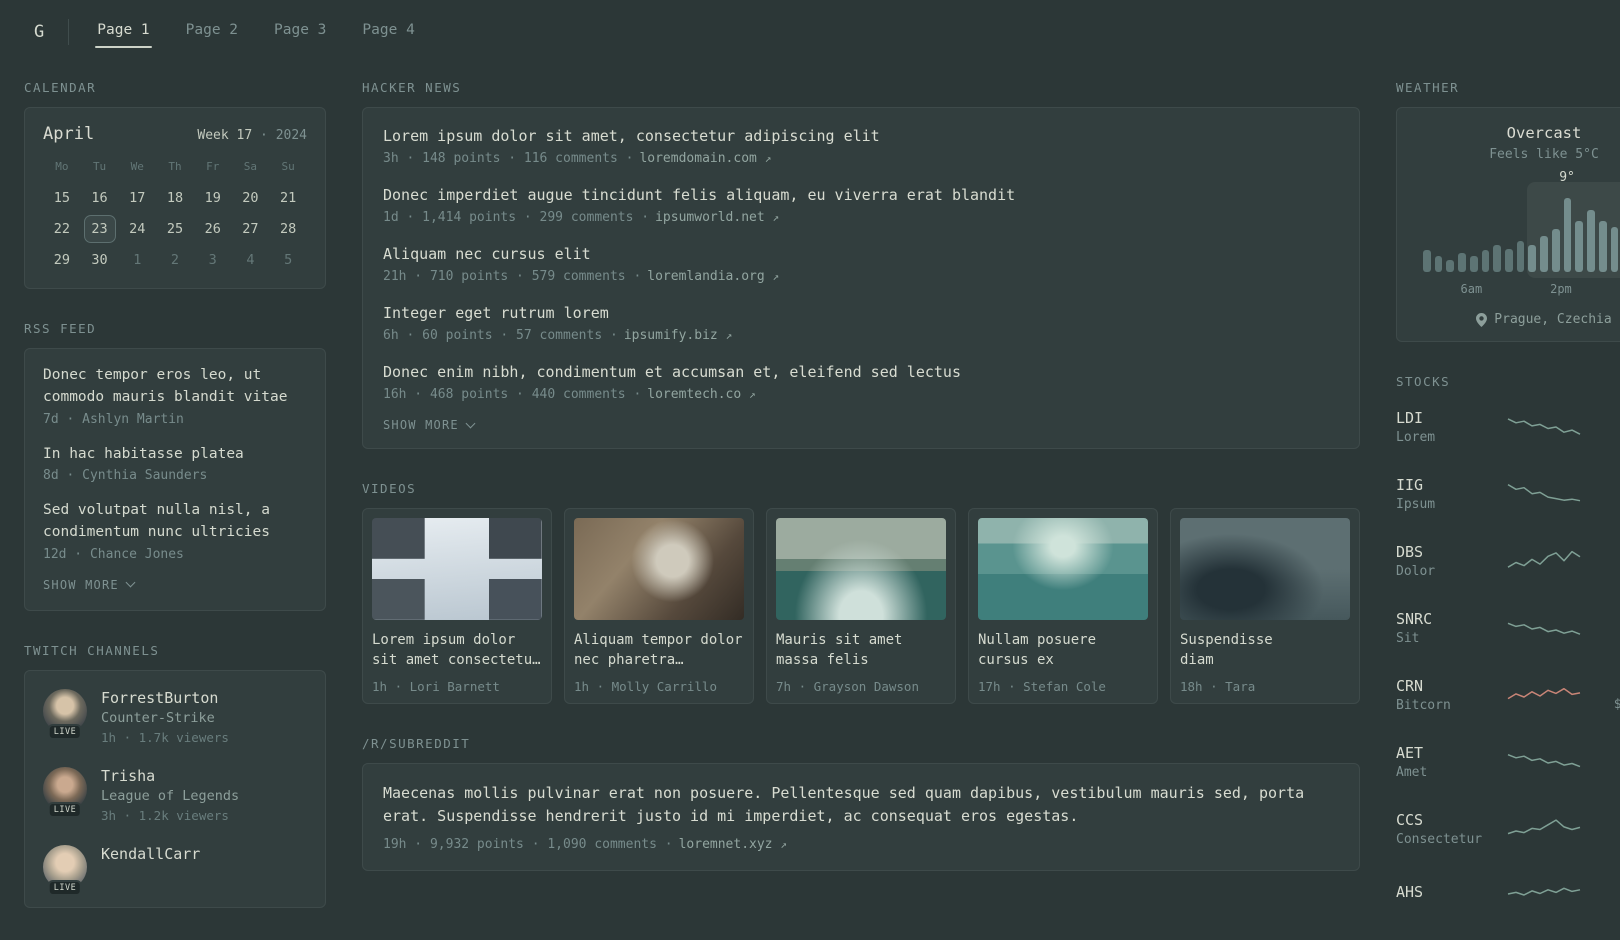  Describe the element at coordinates (1508, 762) in the screenshot. I see `stock-row: AET Amet +0.92% $499.72` at that location.